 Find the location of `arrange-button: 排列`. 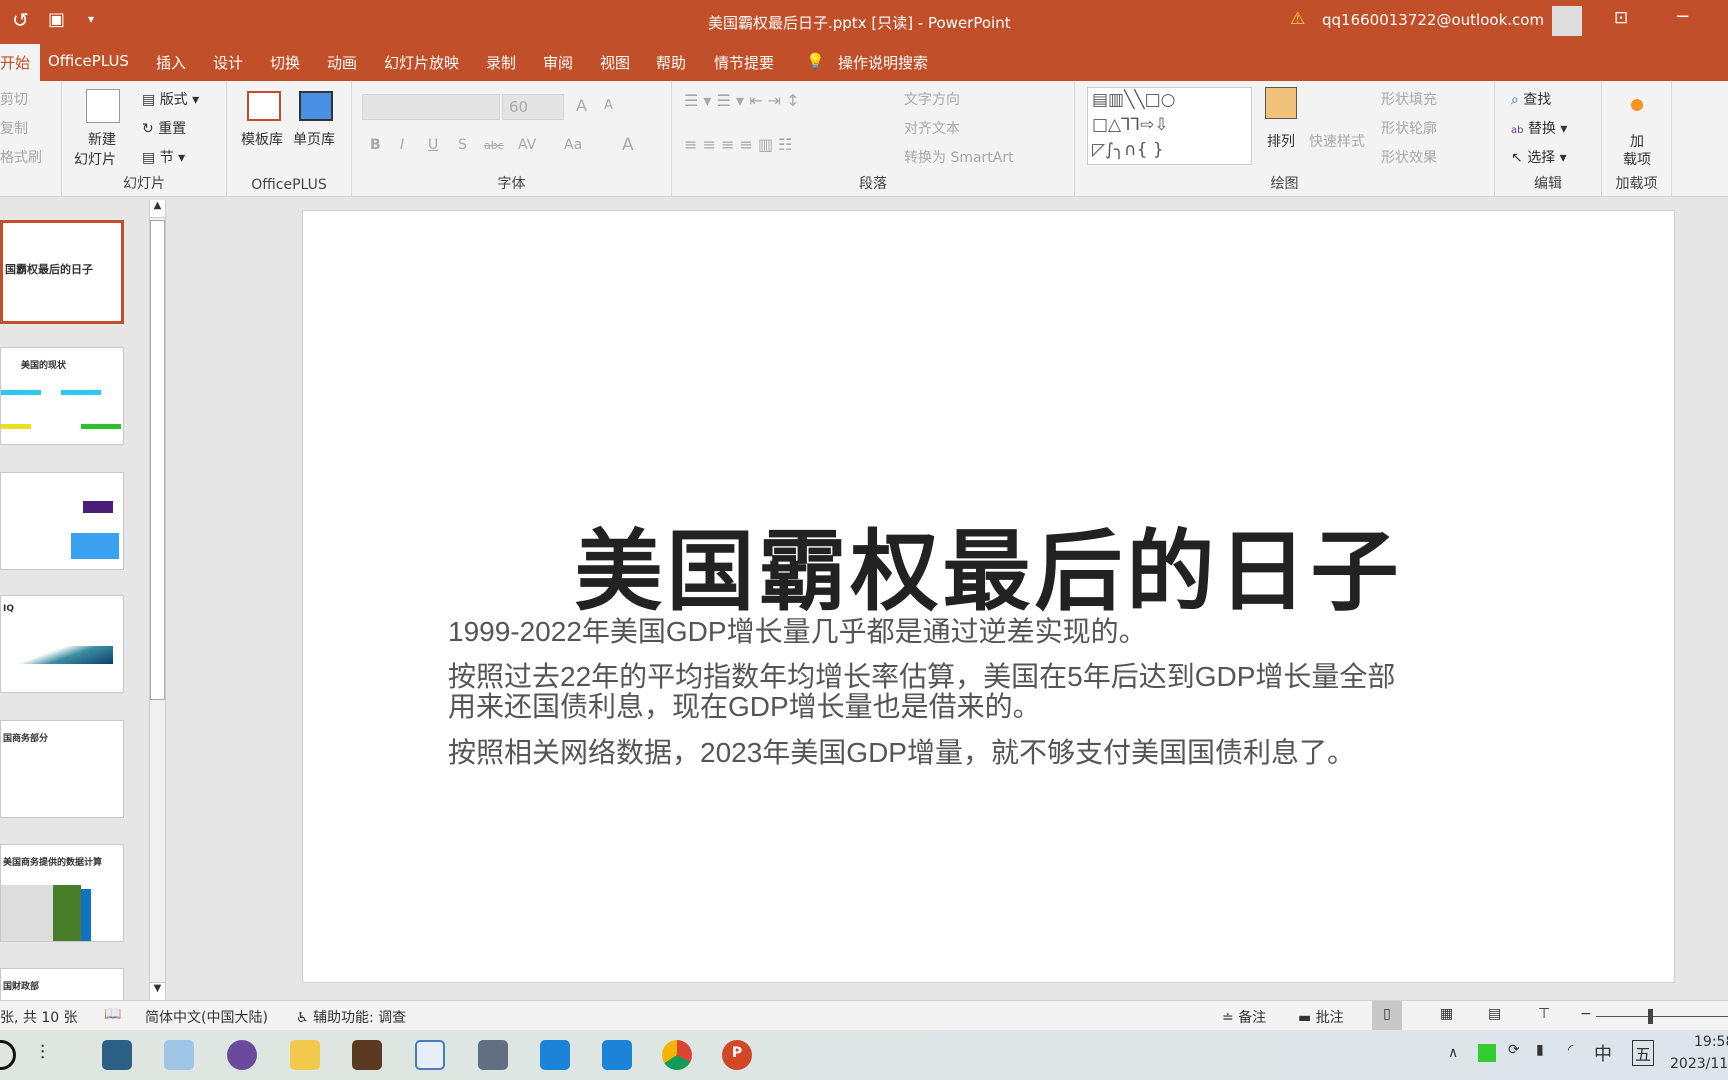

arrange-button: 排列 is located at coordinates (1281, 141).